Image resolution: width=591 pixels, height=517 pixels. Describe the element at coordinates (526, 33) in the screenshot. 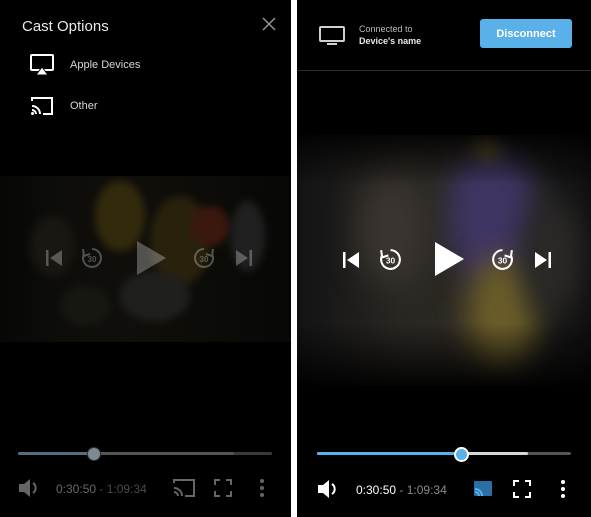

I see `disconnect-button: Disconnect` at that location.